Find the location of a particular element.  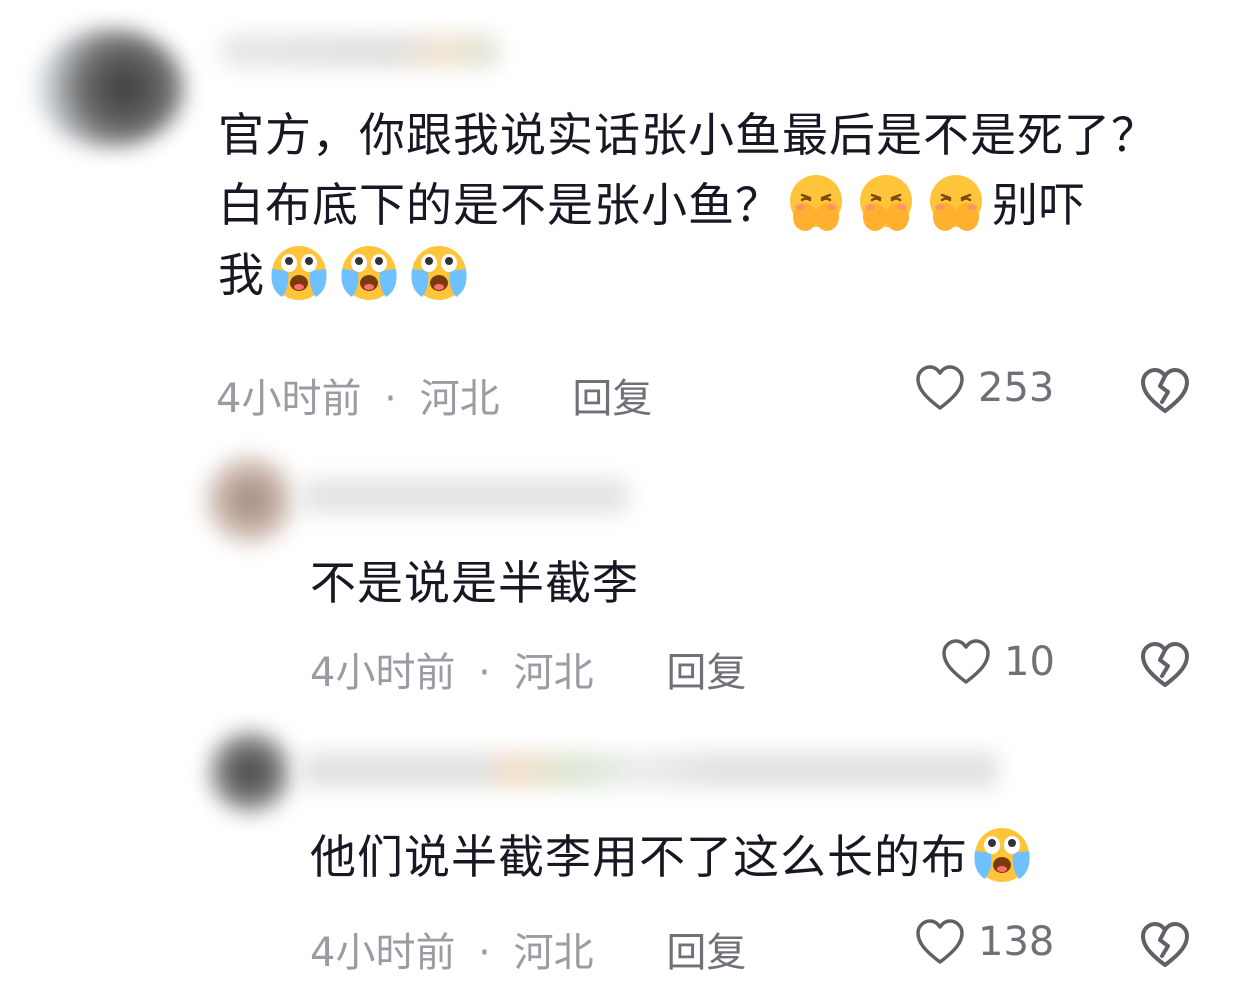

comment-text: 不是说是半截李 is located at coordinates (474, 583).